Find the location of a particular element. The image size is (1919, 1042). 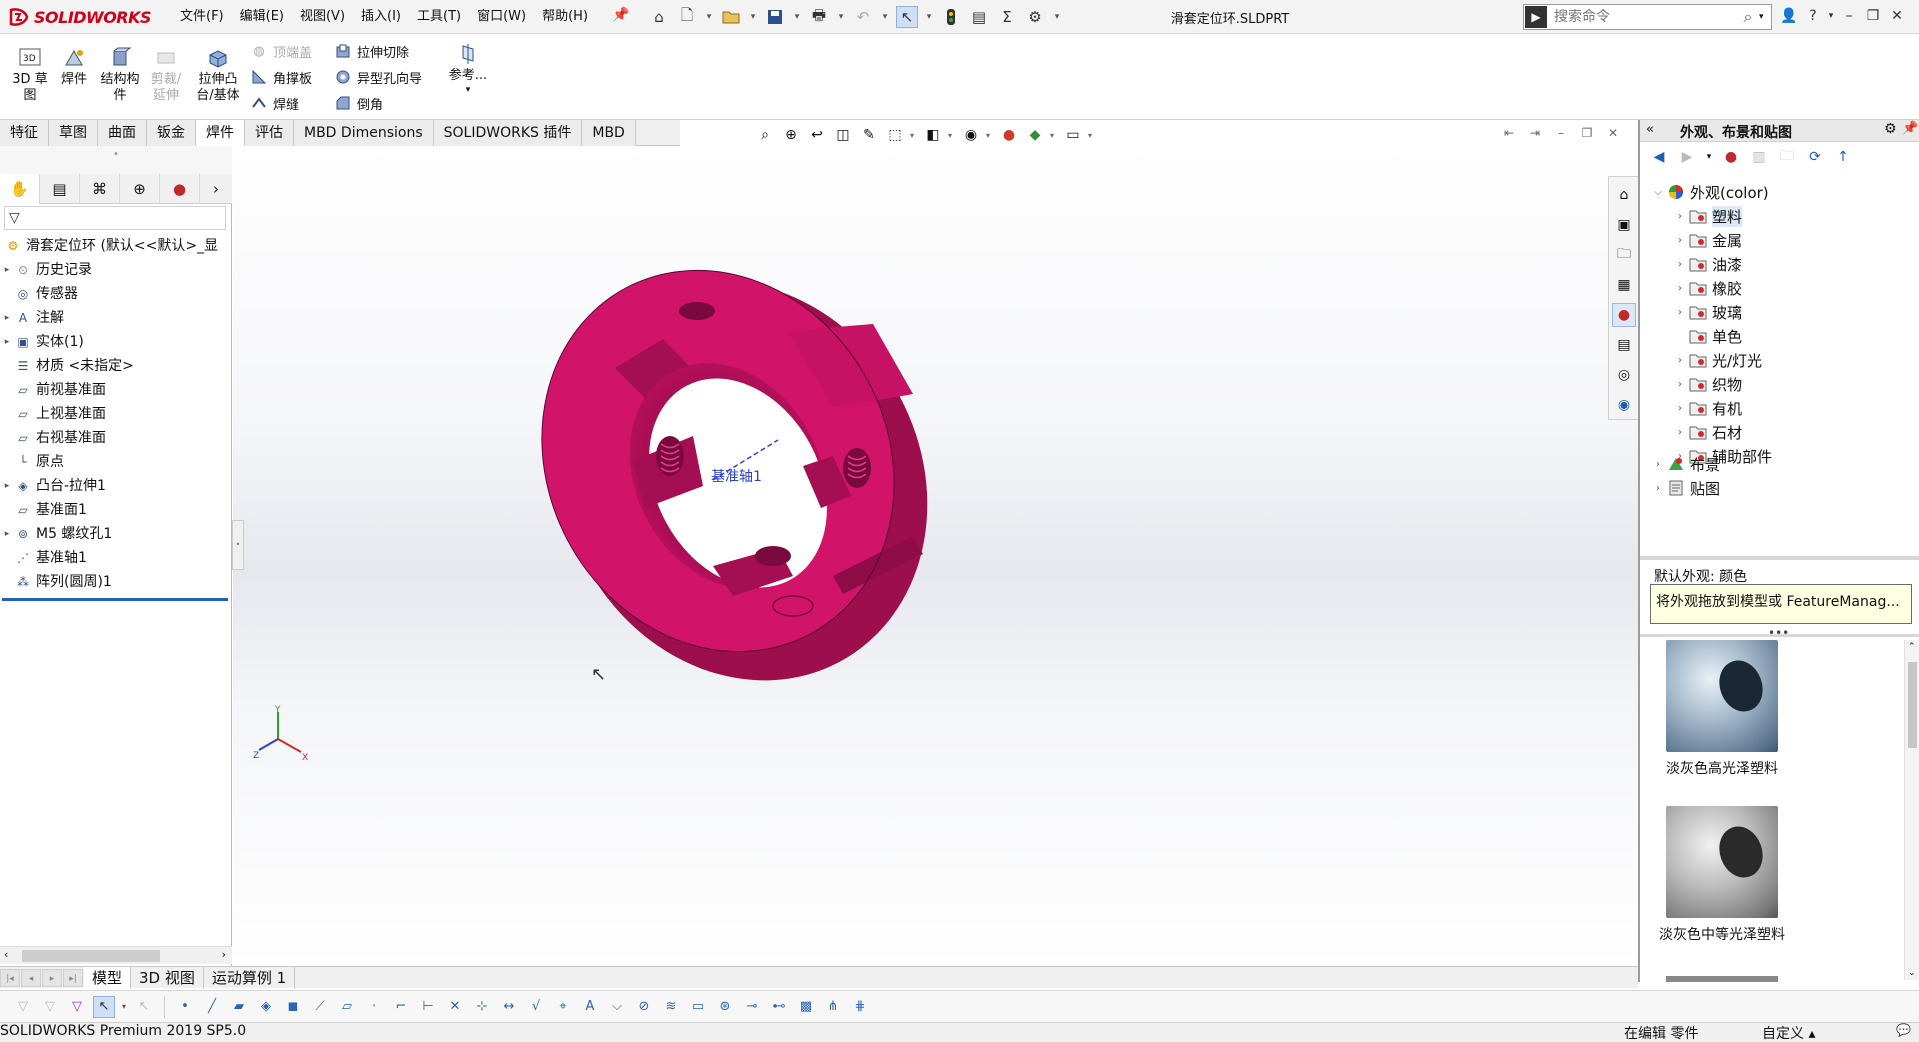

display-manager-tab-icon: ● is located at coordinates (180, 189).